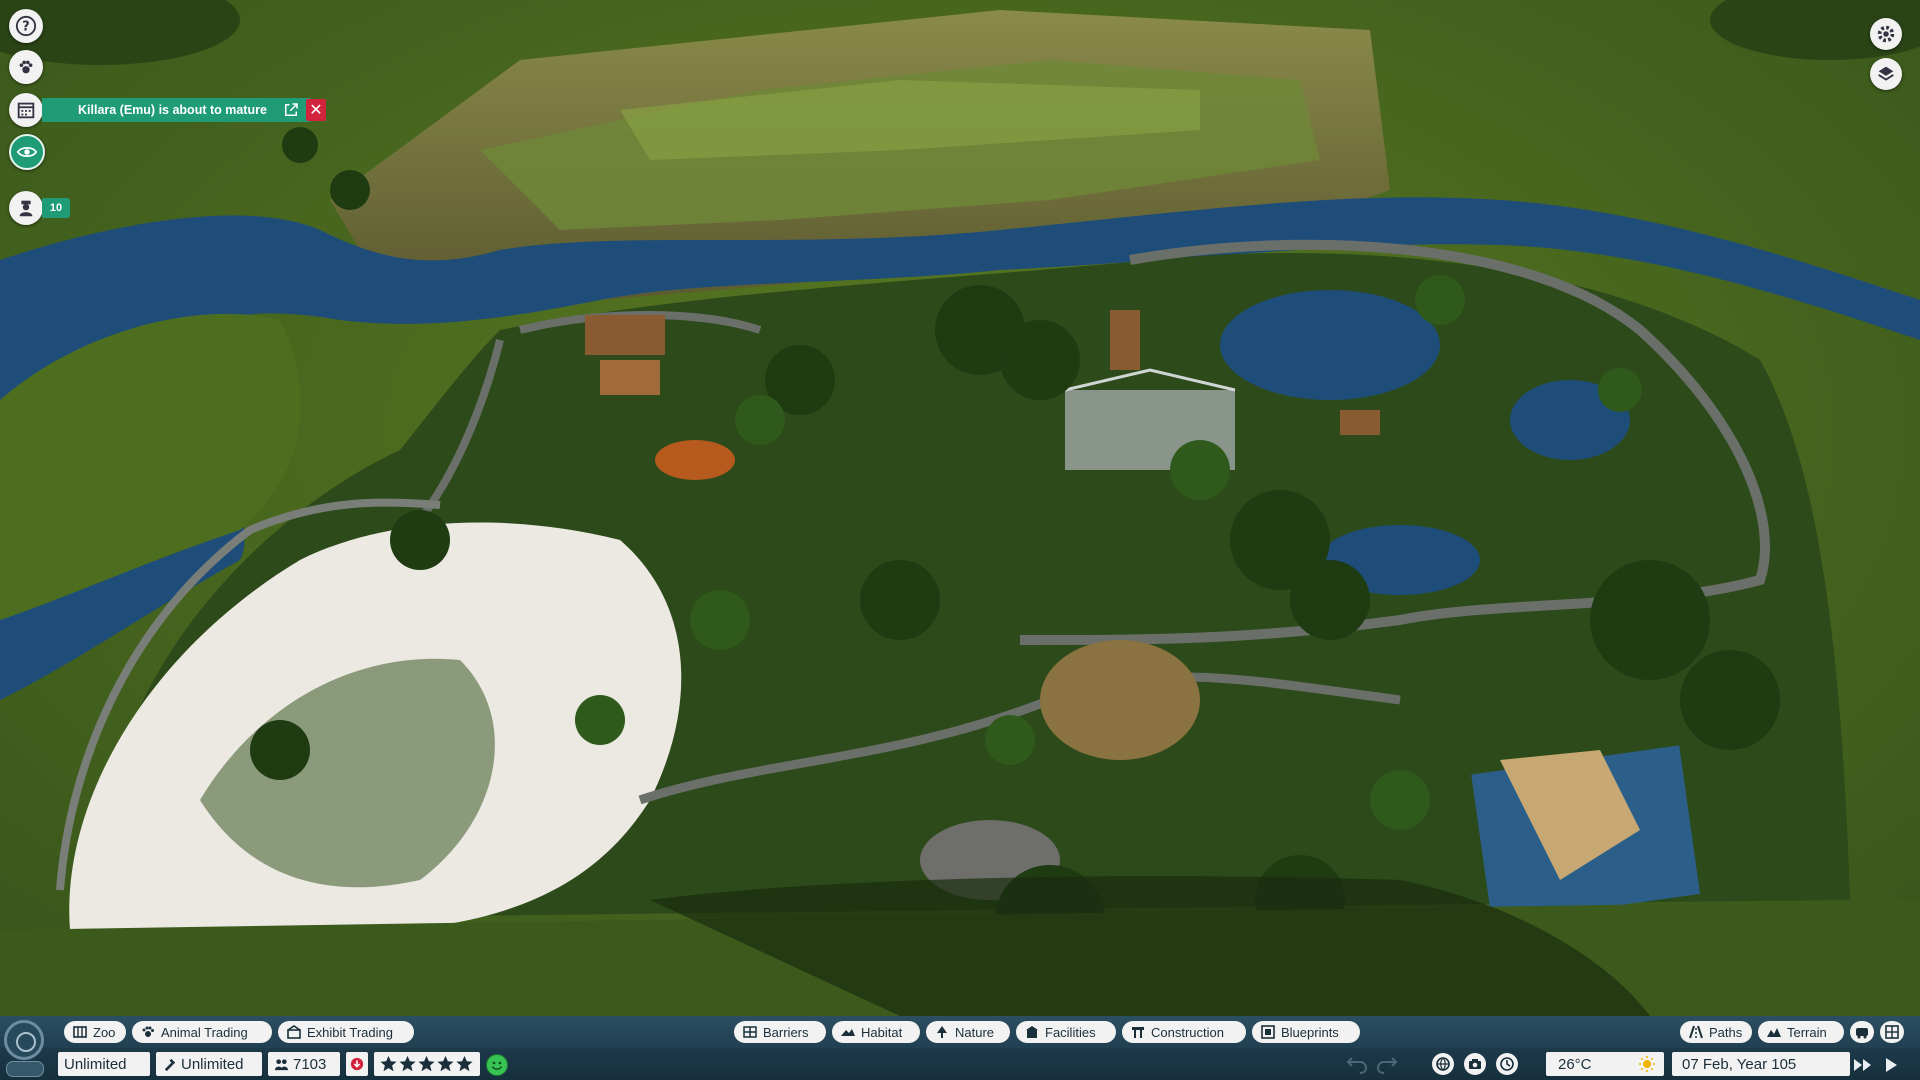 This screenshot has height=1080, width=1920. I want to click on eye-icon, so click(27, 152).